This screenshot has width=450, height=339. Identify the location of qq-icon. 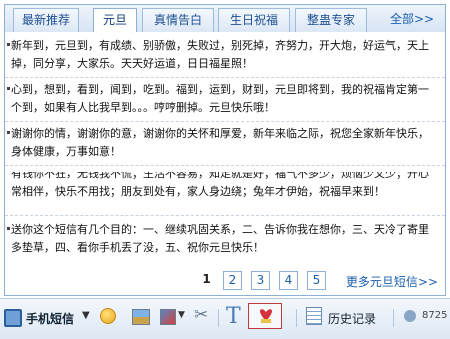
(410, 316).